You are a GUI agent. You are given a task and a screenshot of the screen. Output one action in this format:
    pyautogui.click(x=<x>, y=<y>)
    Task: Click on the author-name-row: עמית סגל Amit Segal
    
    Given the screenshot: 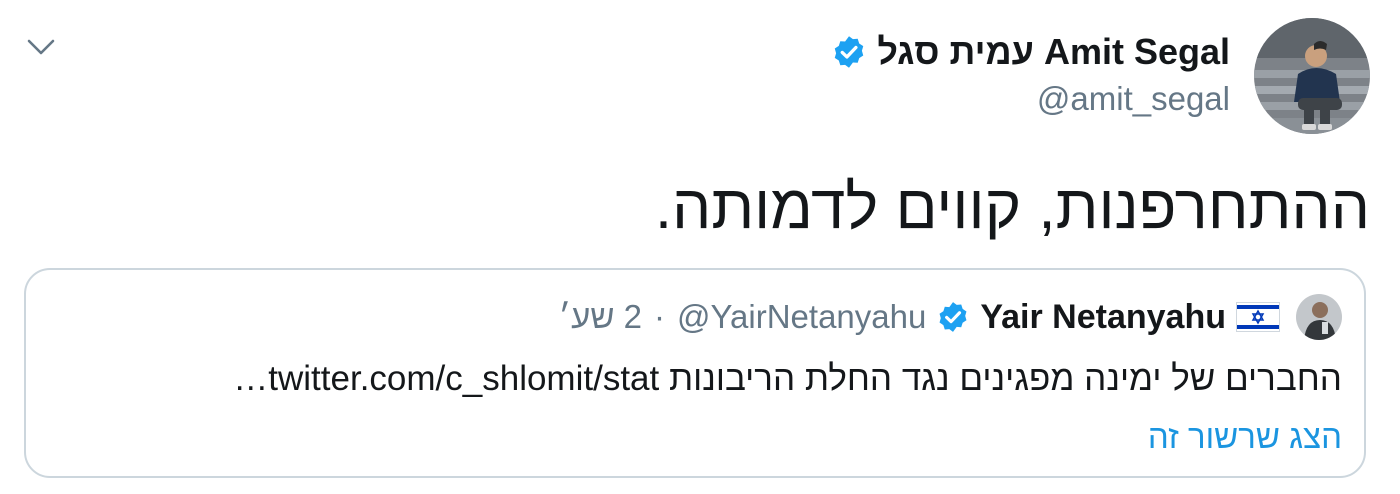 What is the action you would take?
    pyautogui.click(x=1030, y=52)
    